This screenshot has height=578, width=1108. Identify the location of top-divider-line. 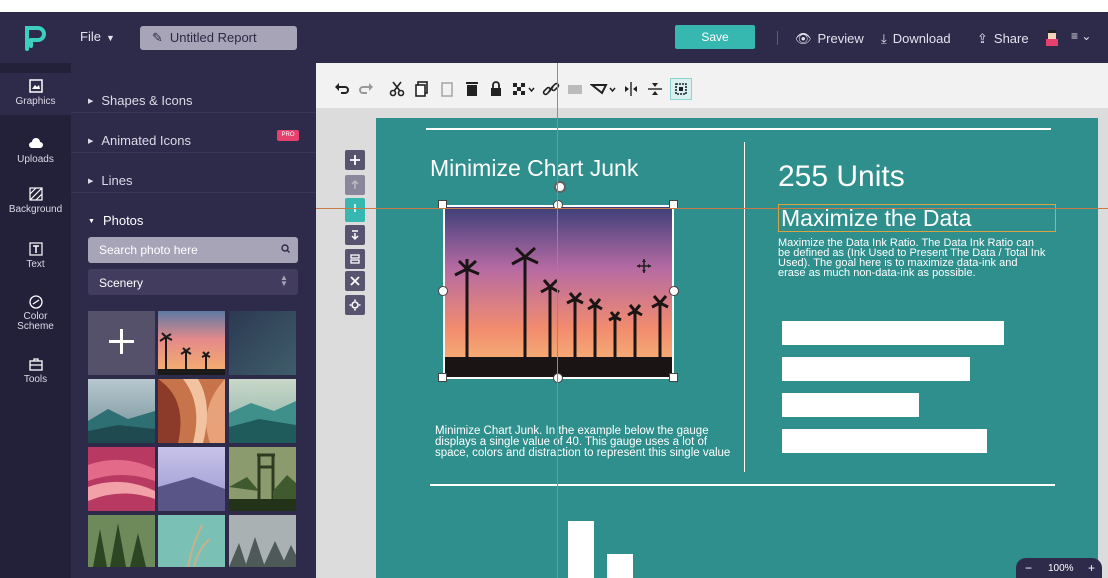
(738, 129).